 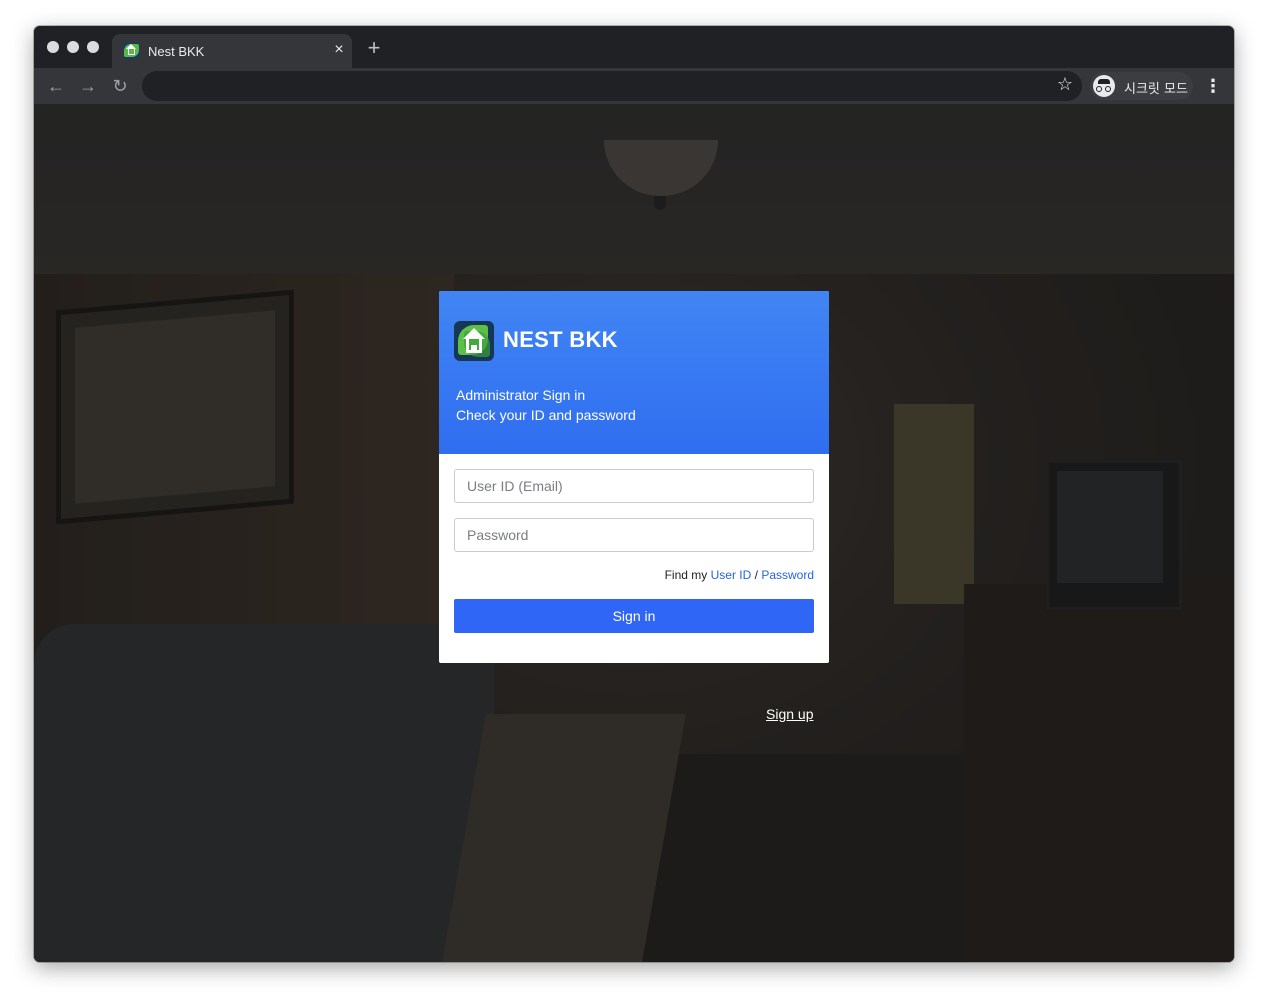 What do you see at coordinates (93, 47) in the screenshot?
I see `maximize-window-button` at bounding box center [93, 47].